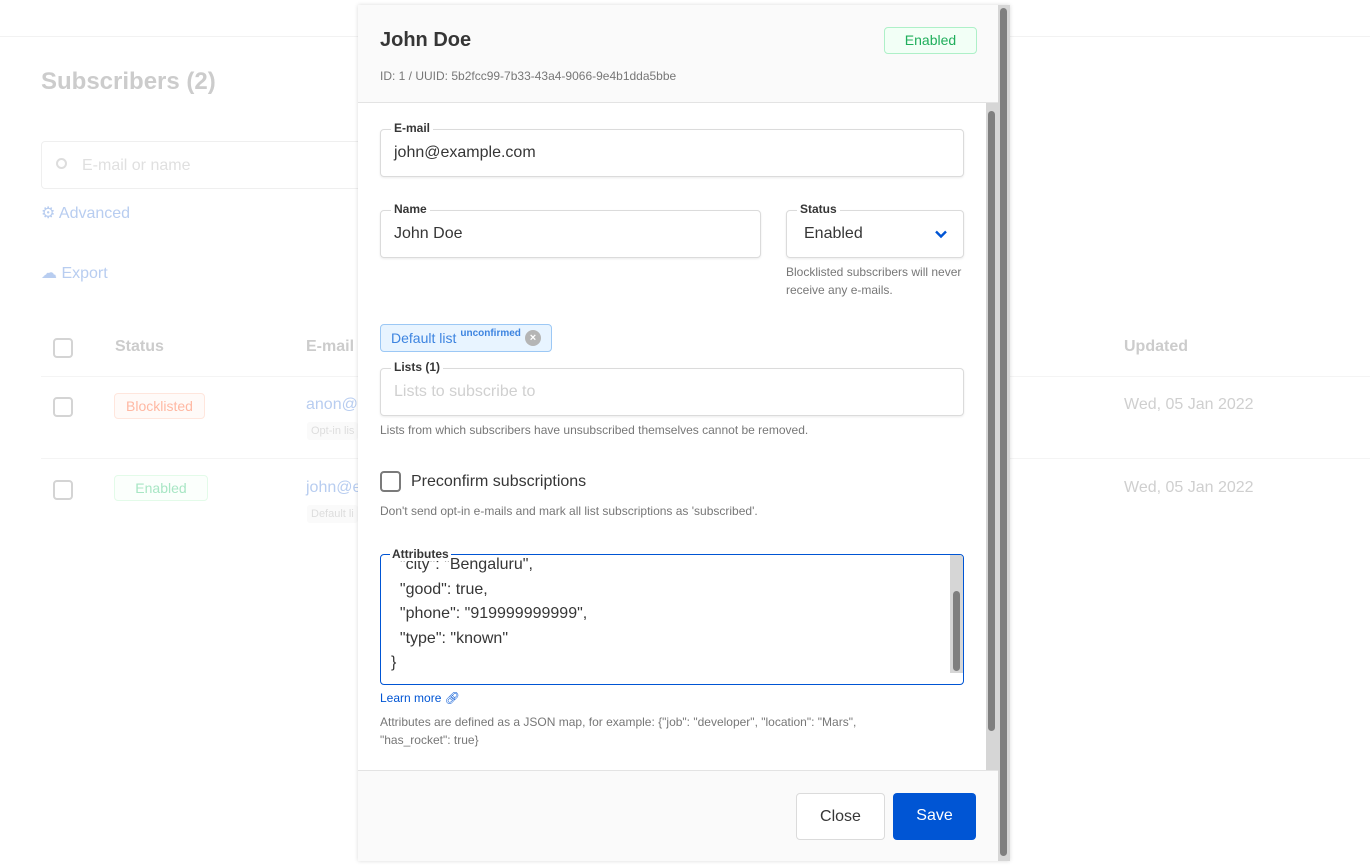 This screenshot has width=1370, height=865. What do you see at coordinates (428, 233) in the screenshot?
I see `name-value: John Doe` at bounding box center [428, 233].